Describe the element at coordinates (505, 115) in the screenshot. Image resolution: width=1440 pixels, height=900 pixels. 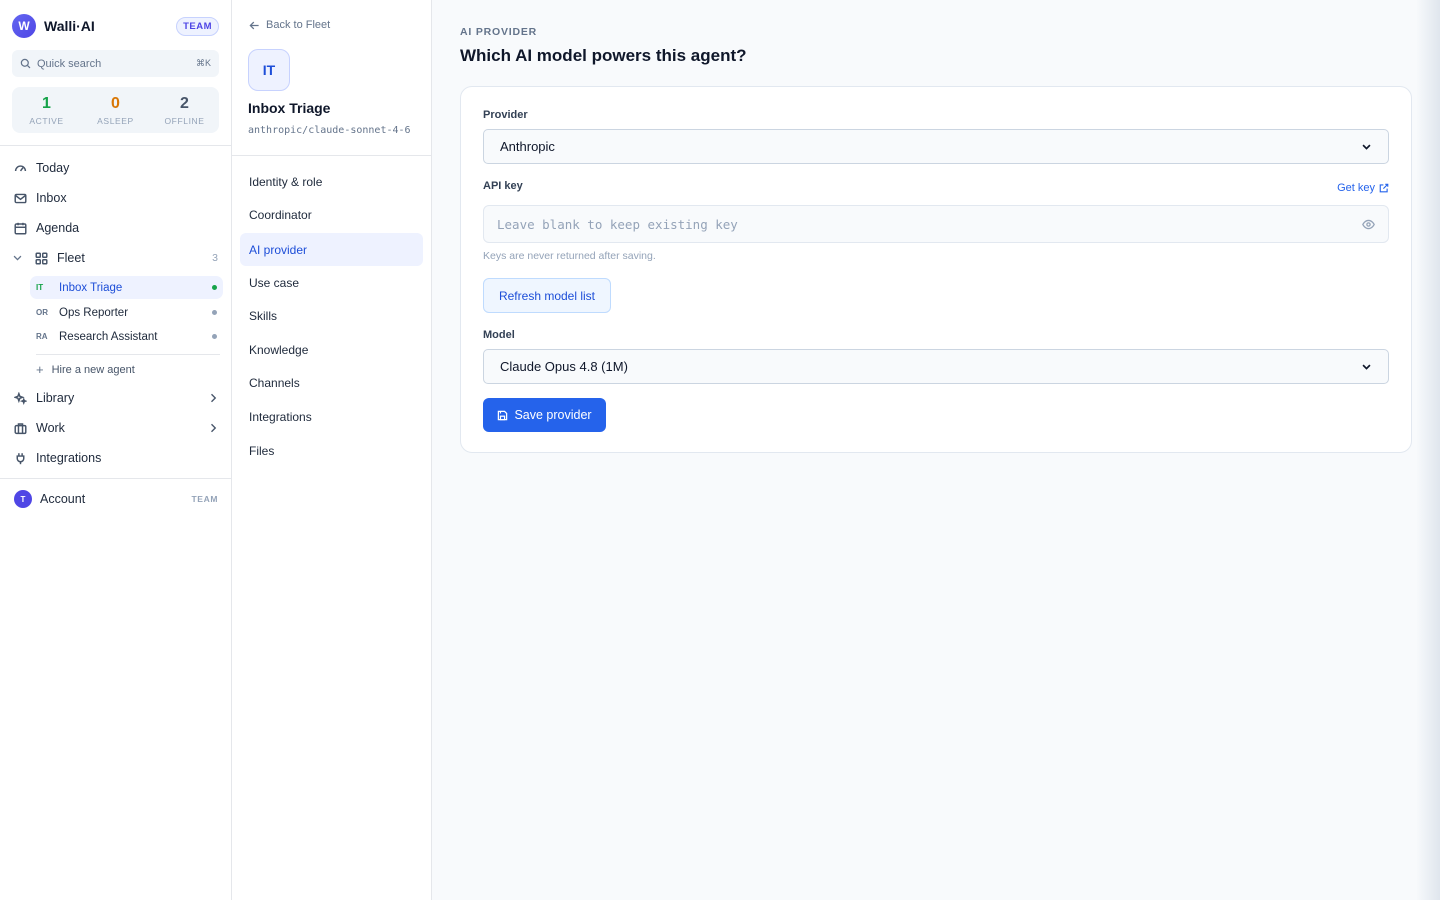
I see `provider-label: Provider` at that location.